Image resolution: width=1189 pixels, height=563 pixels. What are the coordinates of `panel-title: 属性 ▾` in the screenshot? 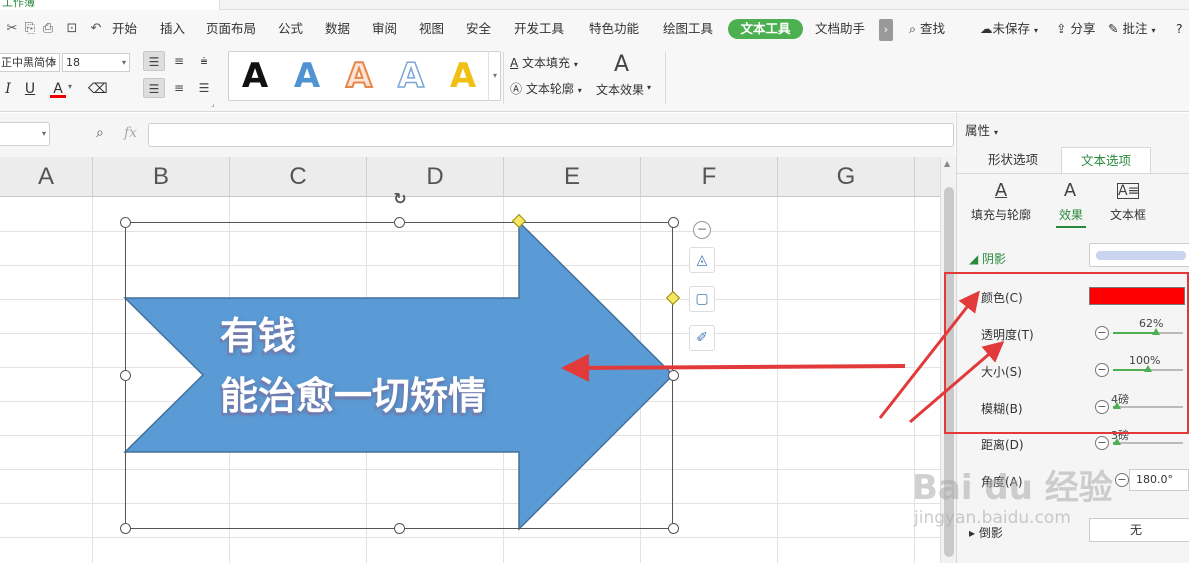 It's located at (981, 129).